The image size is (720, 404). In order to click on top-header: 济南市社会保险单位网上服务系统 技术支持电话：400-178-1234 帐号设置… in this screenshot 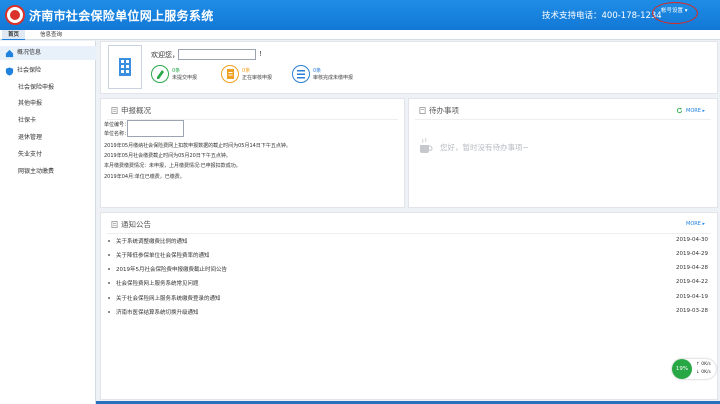, I will do `click(360, 15)`.